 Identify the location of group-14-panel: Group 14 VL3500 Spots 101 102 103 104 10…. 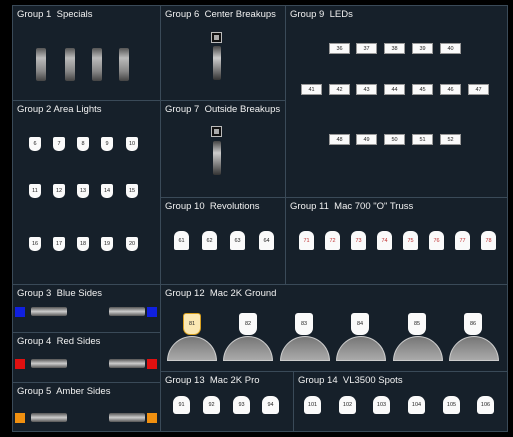
(400, 401).